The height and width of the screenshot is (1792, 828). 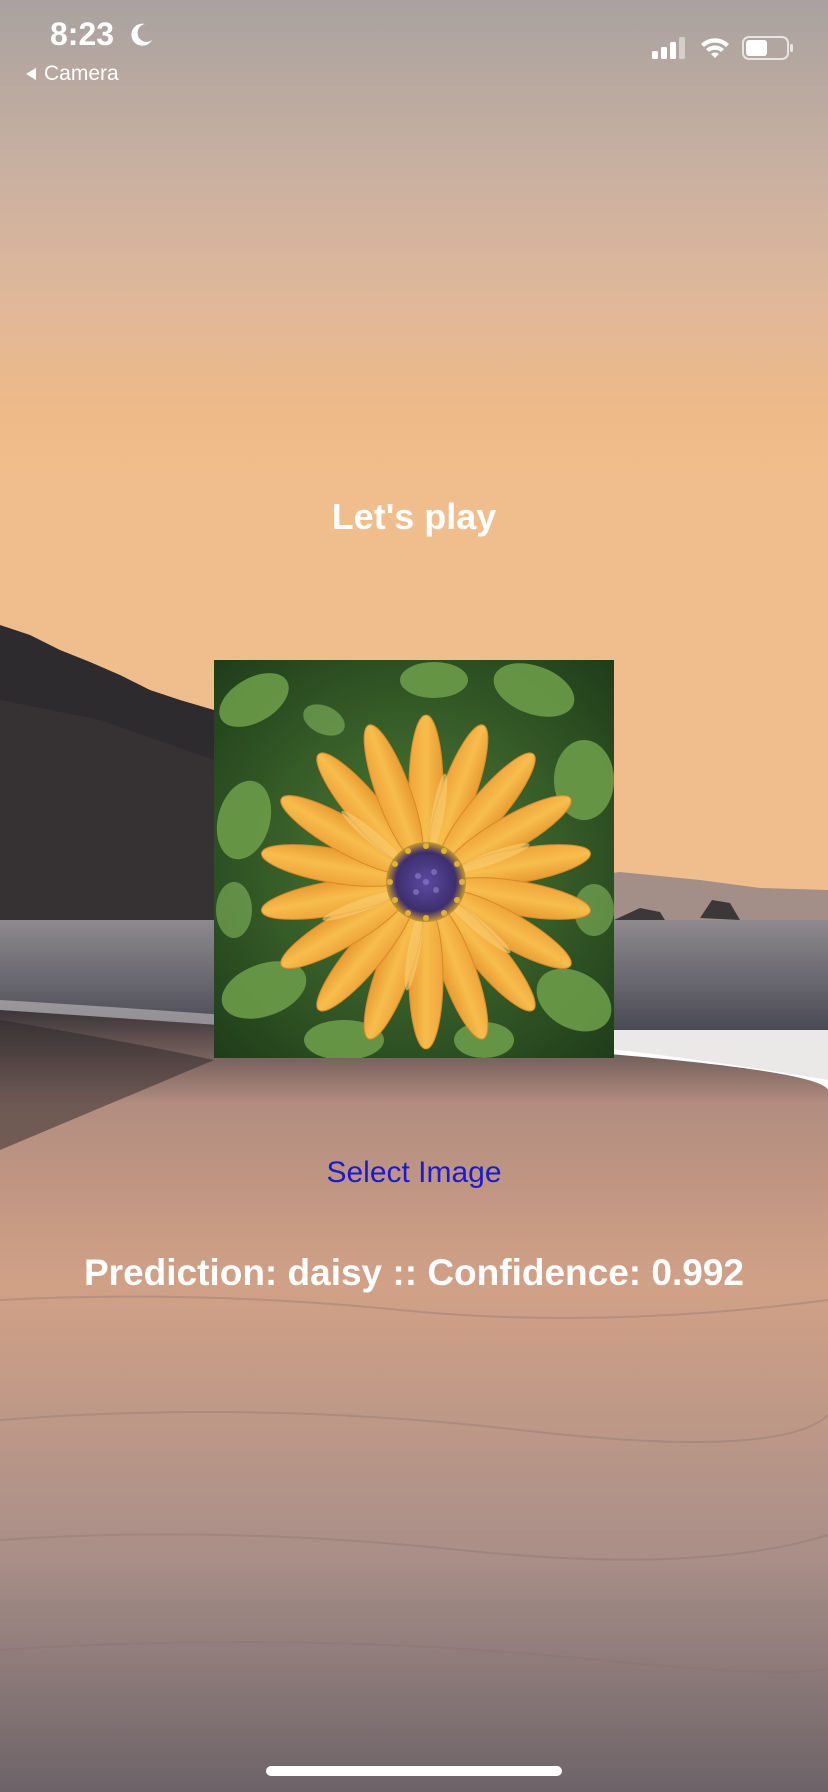 What do you see at coordinates (31, 74) in the screenshot?
I see `back-triangle-icon` at bounding box center [31, 74].